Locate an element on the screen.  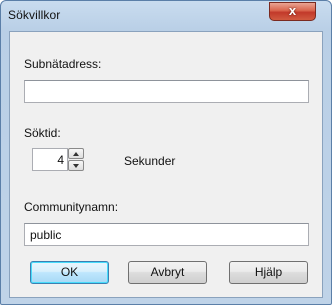
help-button: Hjälp is located at coordinates (268, 272).